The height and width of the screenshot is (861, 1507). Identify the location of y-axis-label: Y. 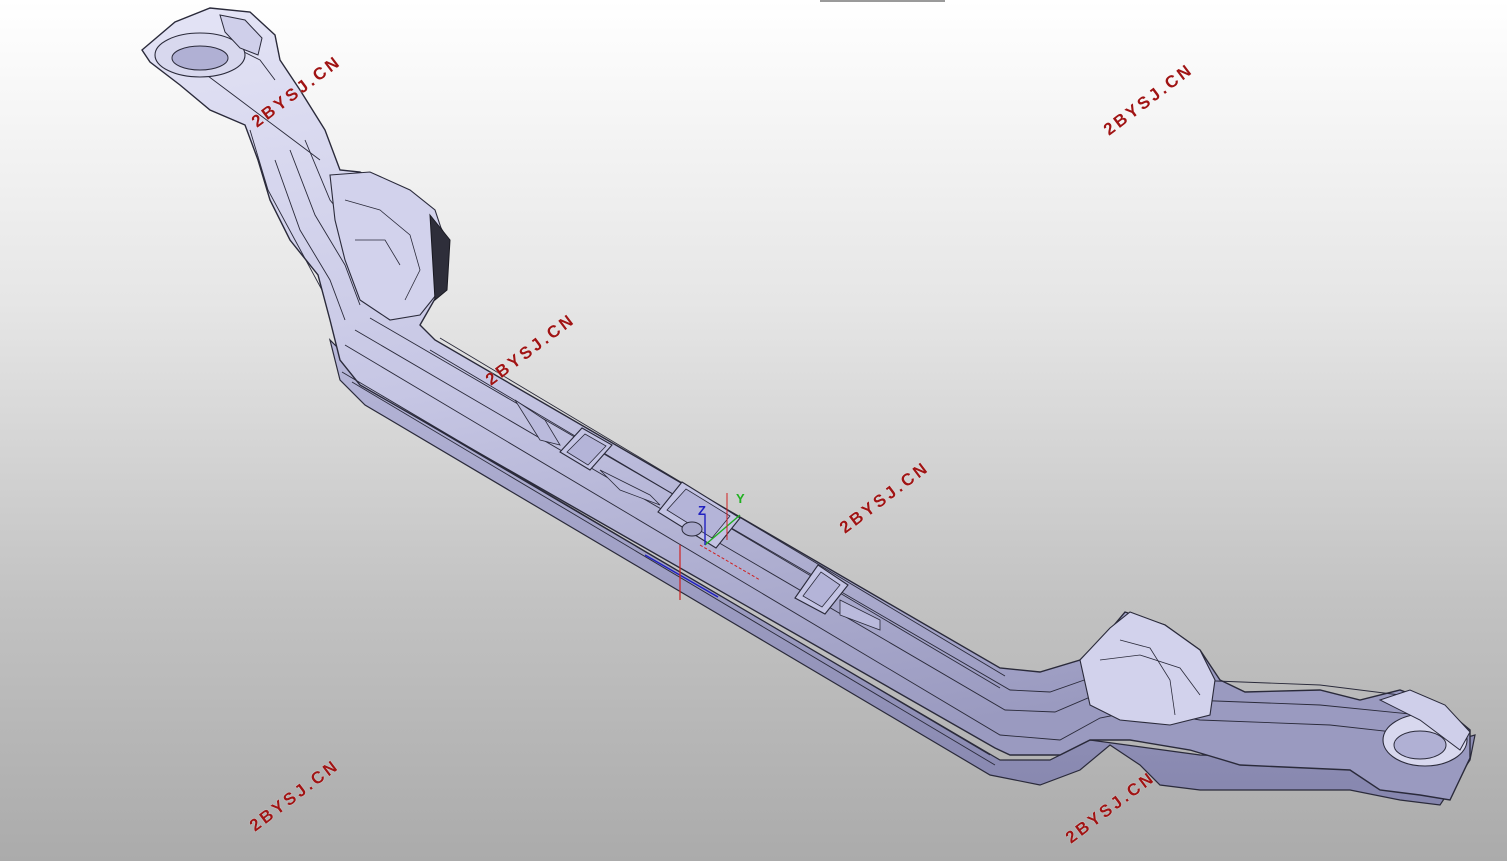
(740, 498).